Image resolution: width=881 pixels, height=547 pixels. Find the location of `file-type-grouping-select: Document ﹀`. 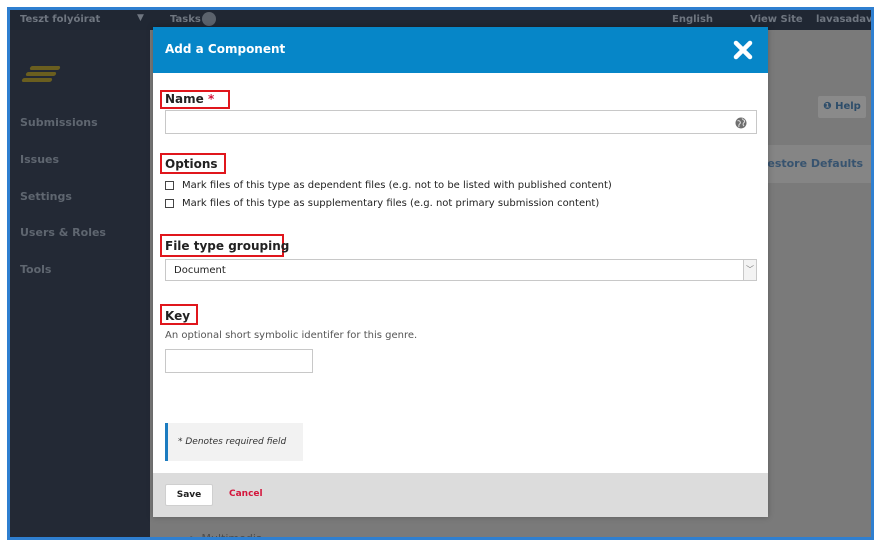

file-type-grouping-select: Document ﹀ is located at coordinates (461, 270).